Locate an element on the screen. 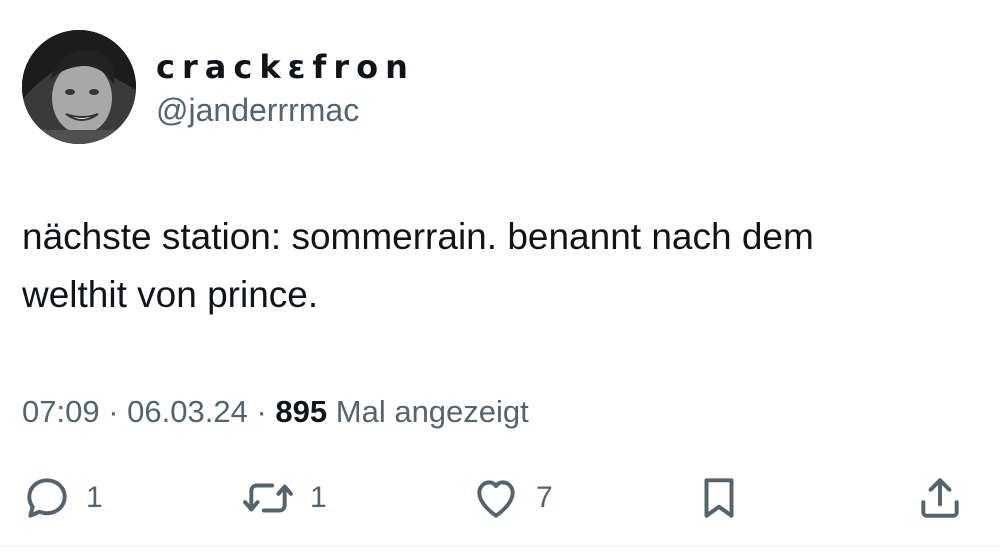  action-bar: 1 1 7 is located at coordinates (500, 500).